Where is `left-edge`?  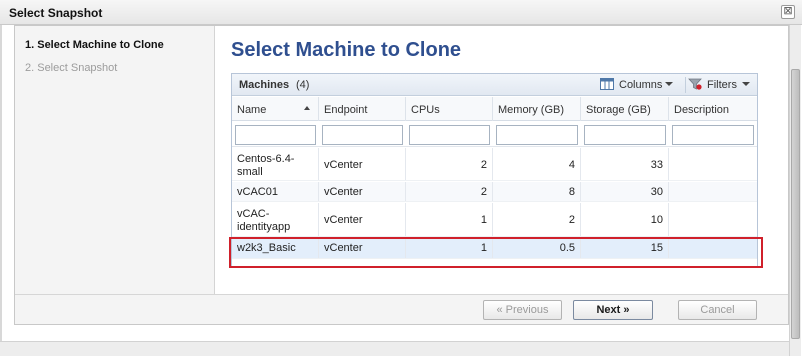 left-edge is located at coordinates (1, 190).